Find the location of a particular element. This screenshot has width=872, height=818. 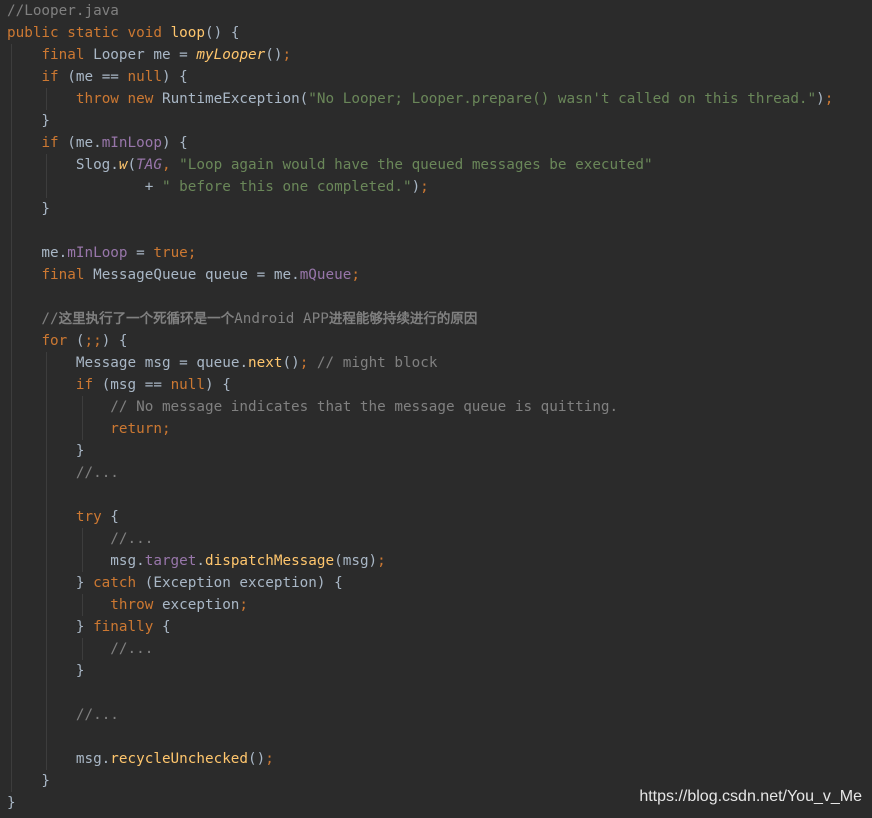

code-line: me.mInLoop = true; is located at coordinates (101, 253).